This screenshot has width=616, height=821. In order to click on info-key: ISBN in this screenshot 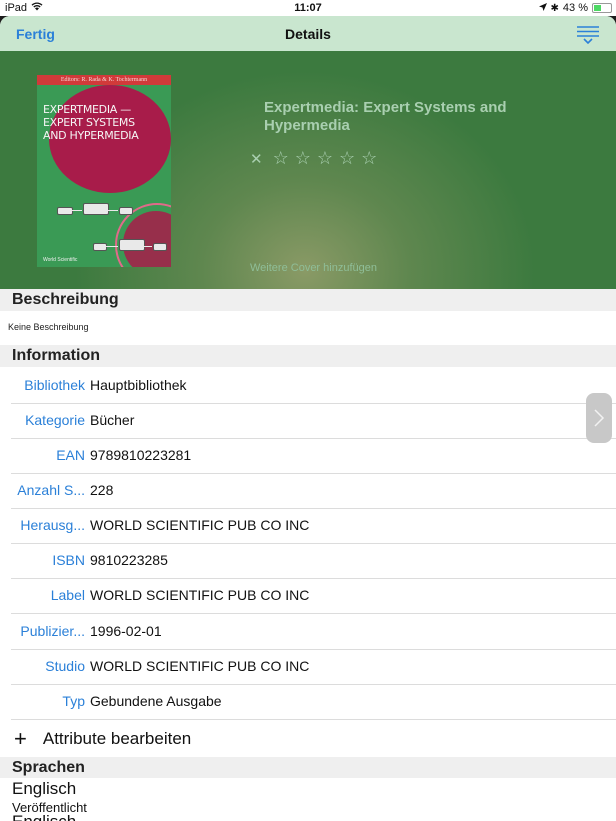, I will do `click(68, 560)`.